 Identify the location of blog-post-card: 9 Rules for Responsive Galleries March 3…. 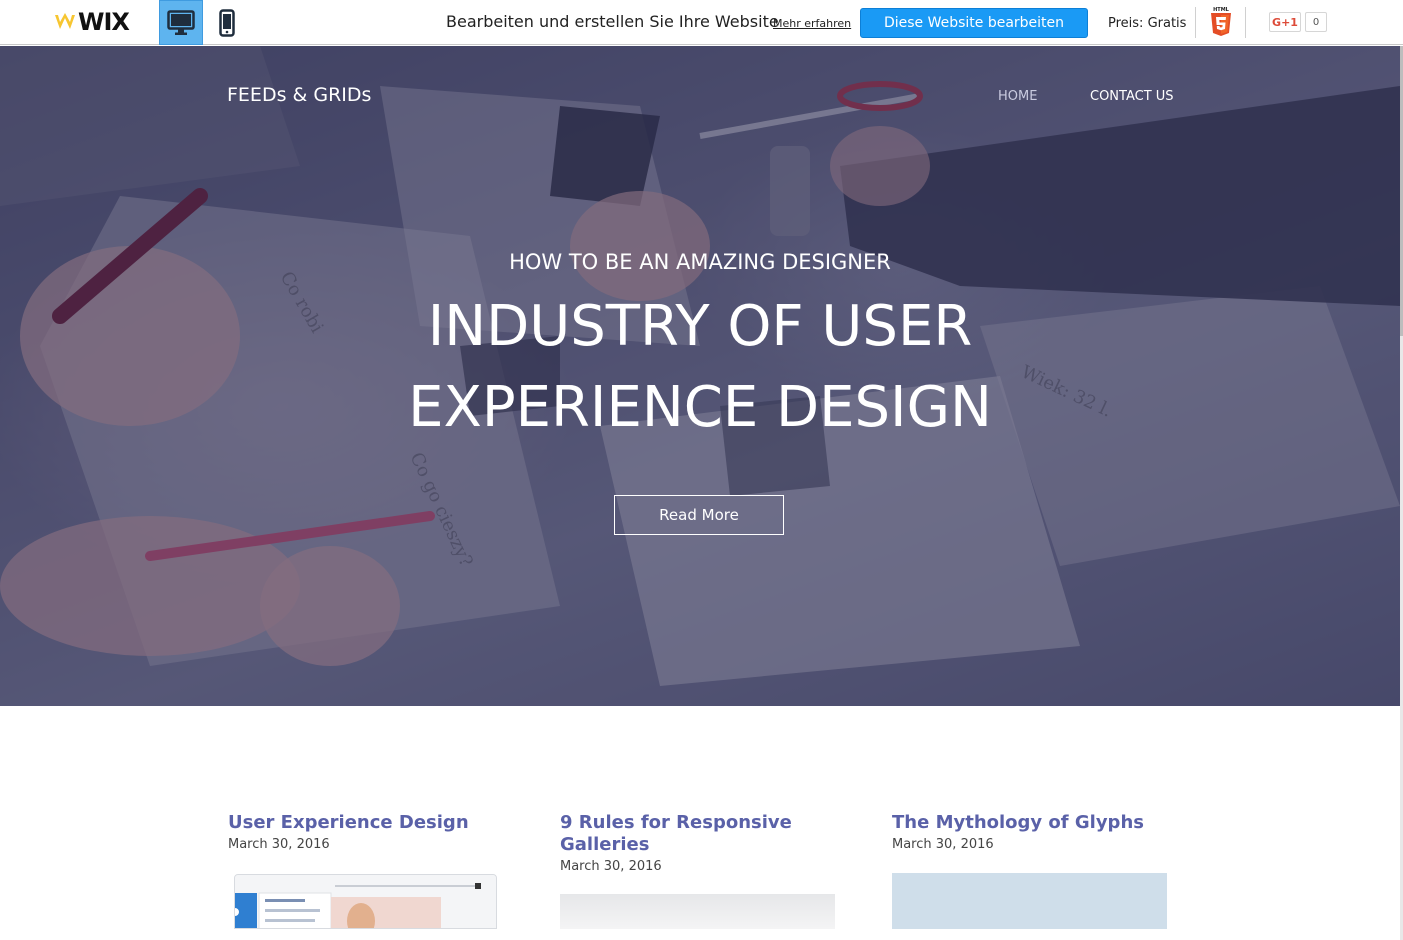
(680, 843).